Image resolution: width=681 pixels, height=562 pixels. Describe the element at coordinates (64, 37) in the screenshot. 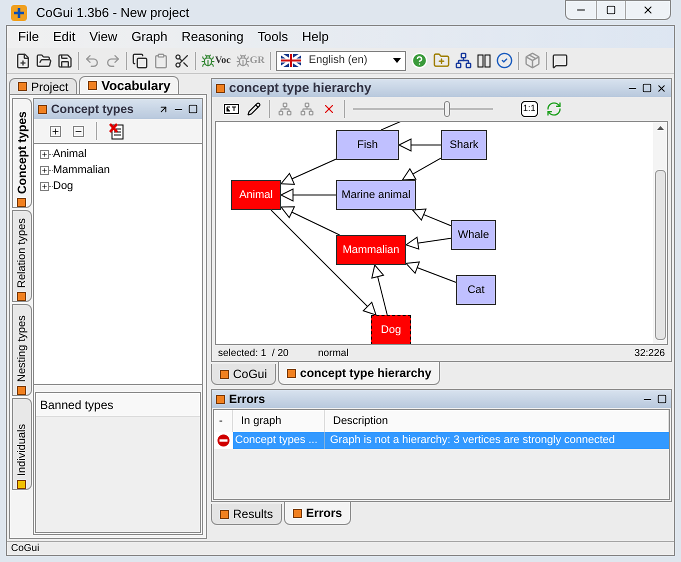

I see `menu-item: Edit` at that location.